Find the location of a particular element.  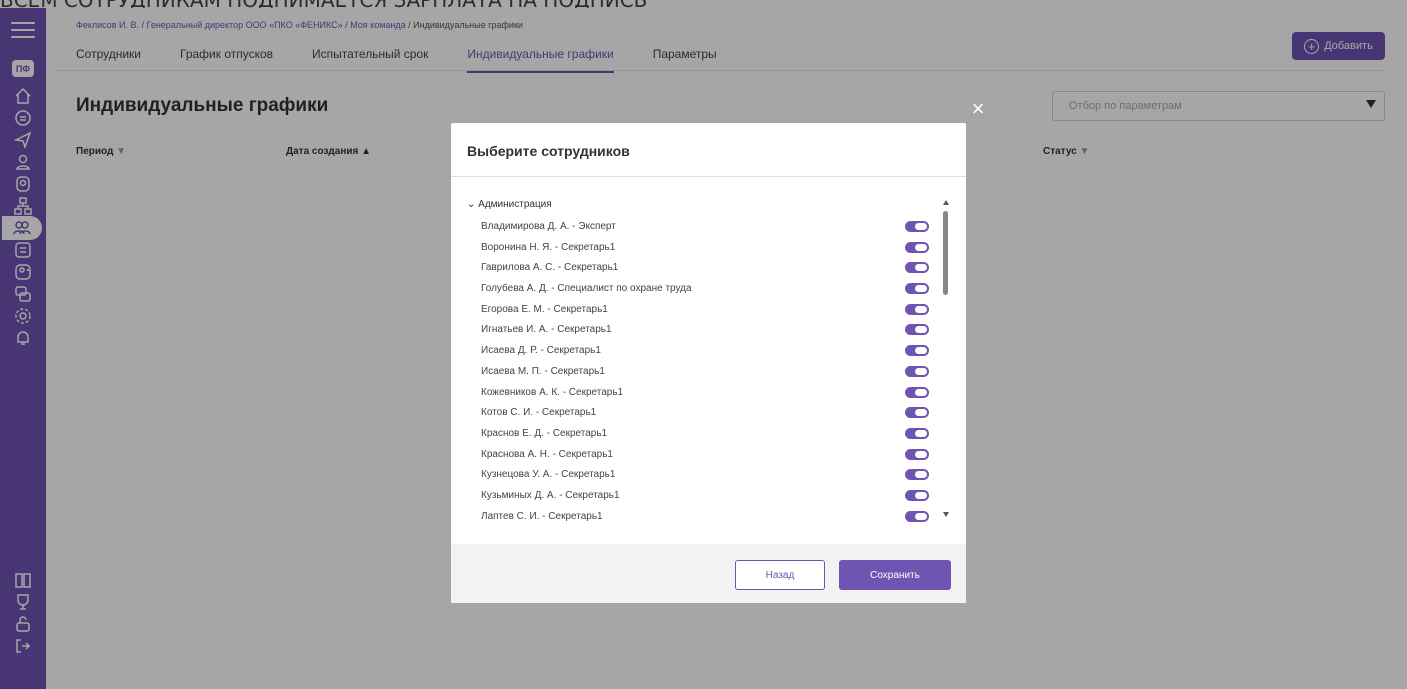

scrollbar-thumb is located at coordinates (945, 253).